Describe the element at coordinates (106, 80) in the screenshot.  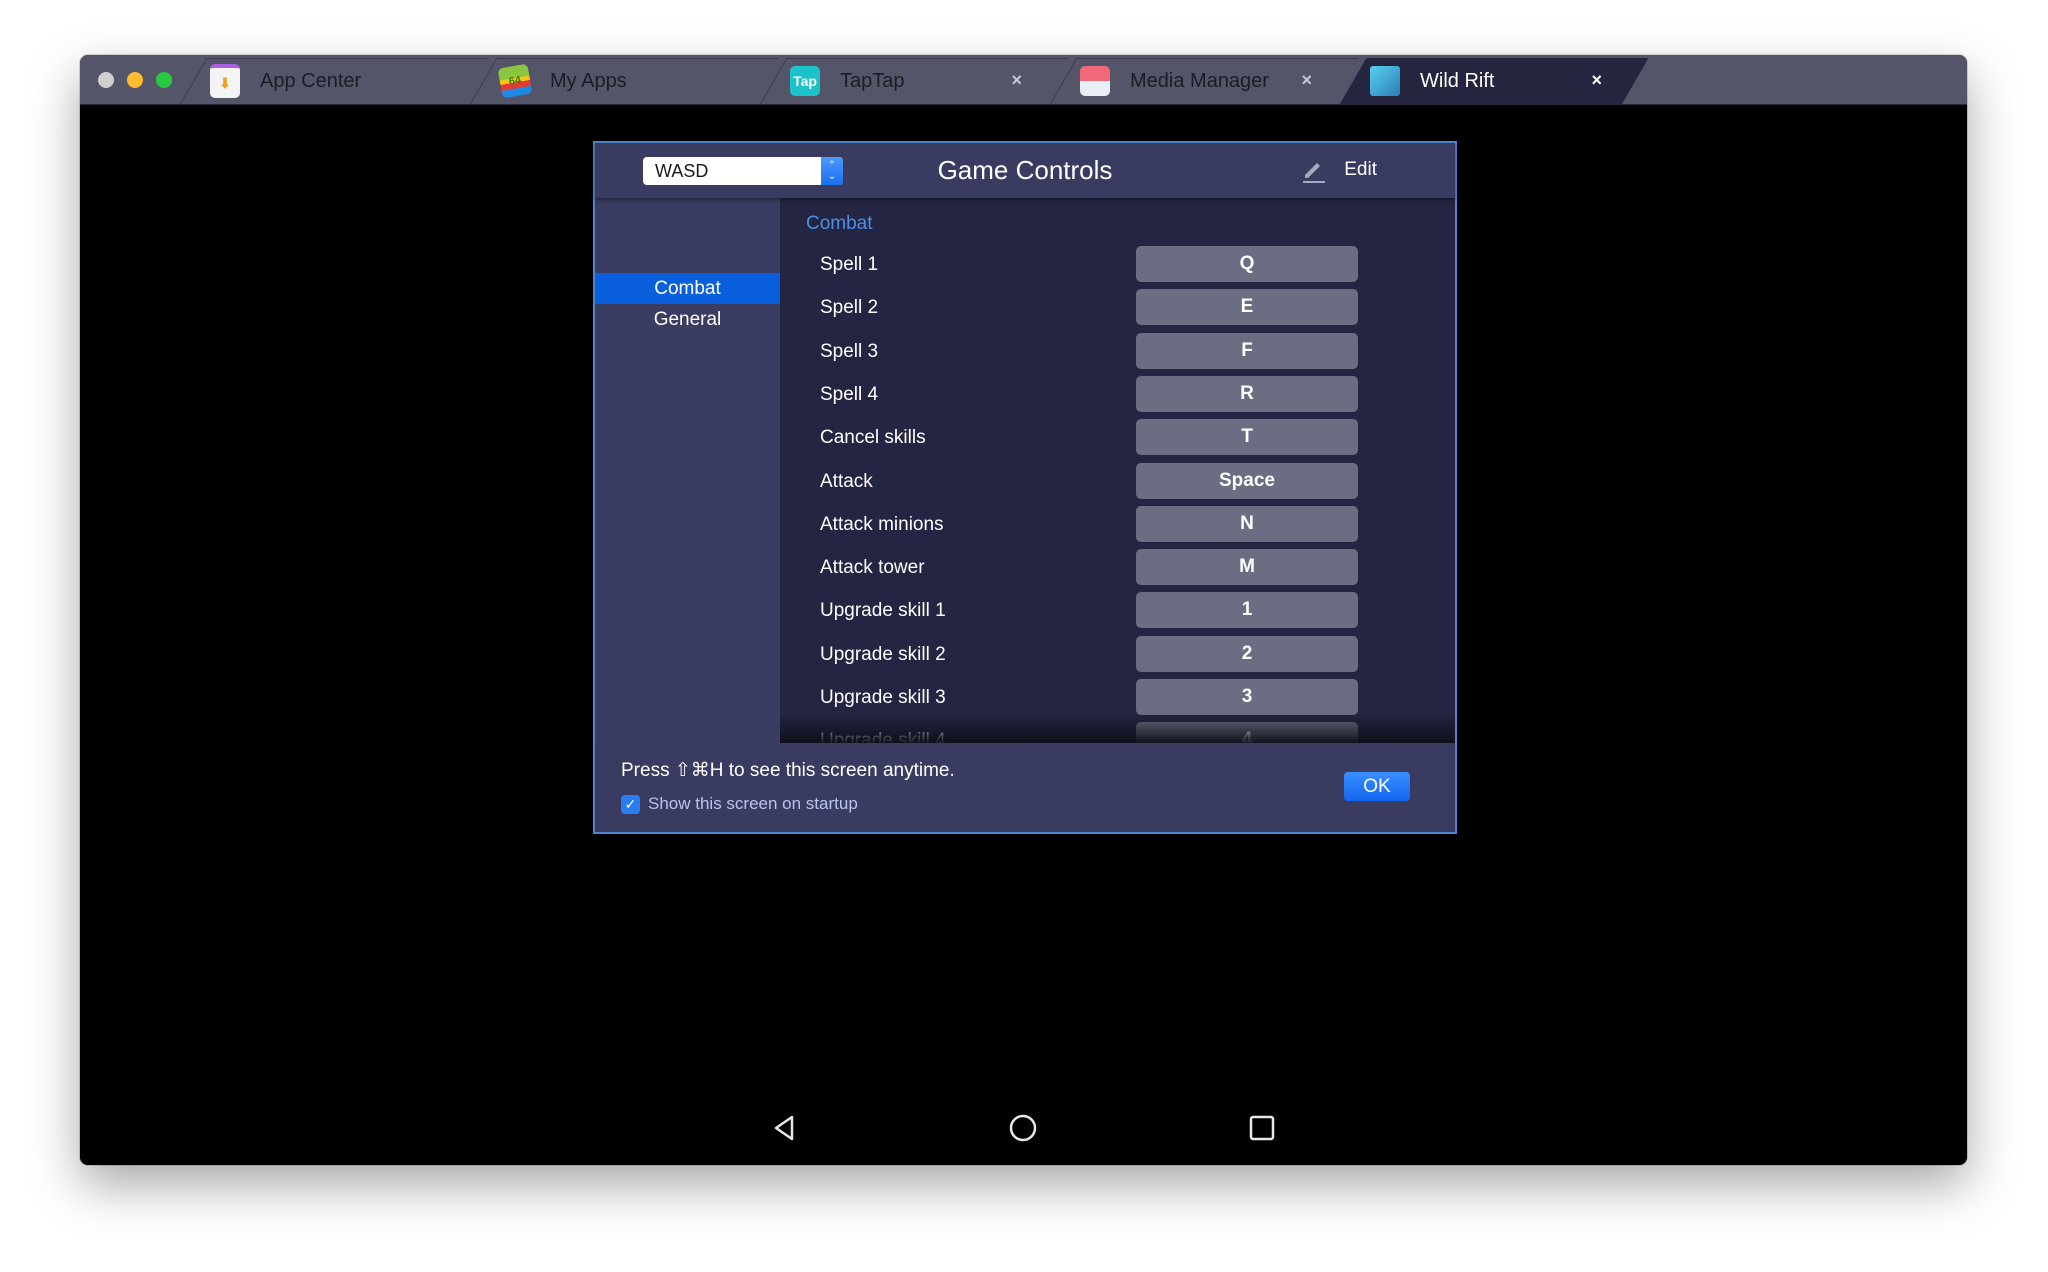
I see `window-close-button` at that location.